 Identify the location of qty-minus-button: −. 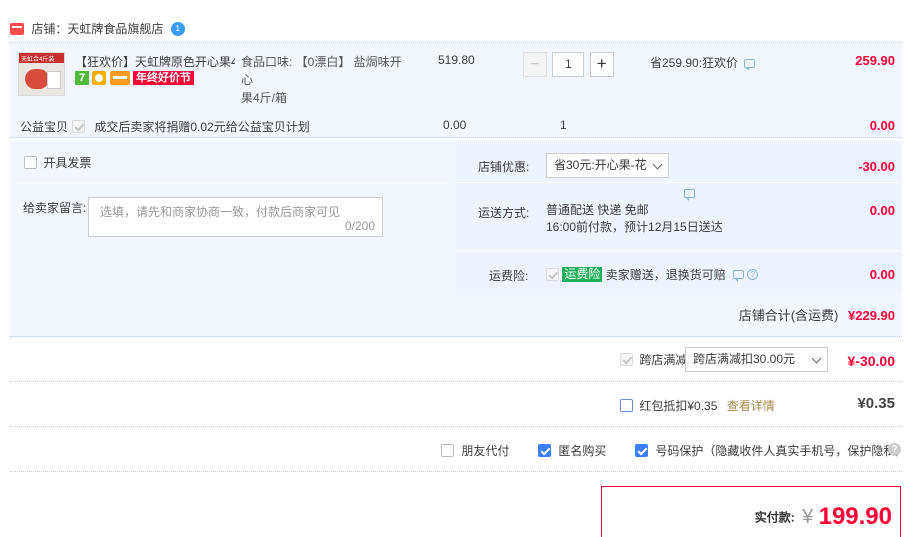
(535, 64).